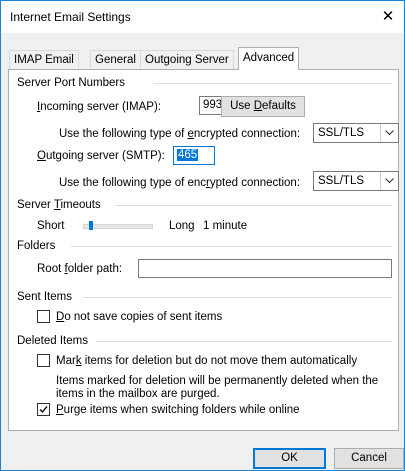 Image resolution: width=405 pixels, height=471 pixels. Describe the element at coordinates (80, 269) in the screenshot. I see `root-folder-path-label: Root folder path:` at that location.